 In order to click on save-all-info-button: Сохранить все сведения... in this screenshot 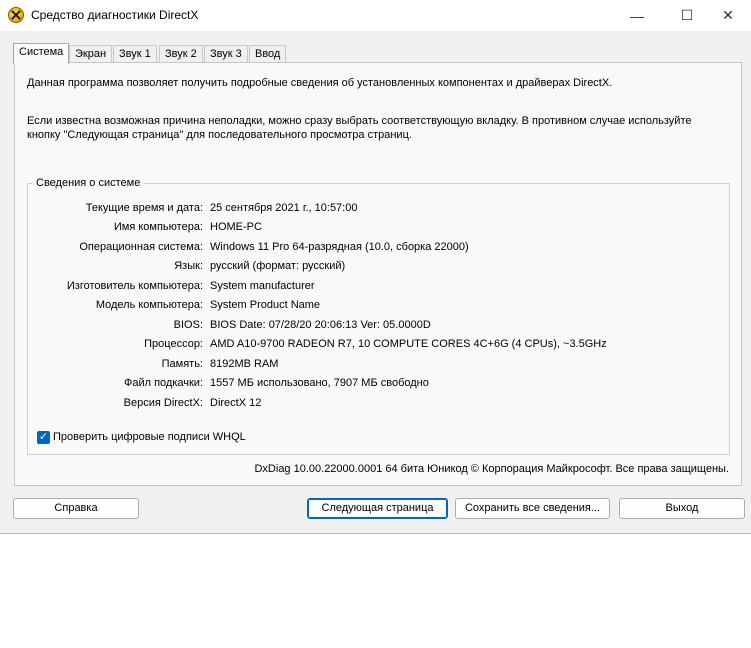, I will do `click(532, 508)`.